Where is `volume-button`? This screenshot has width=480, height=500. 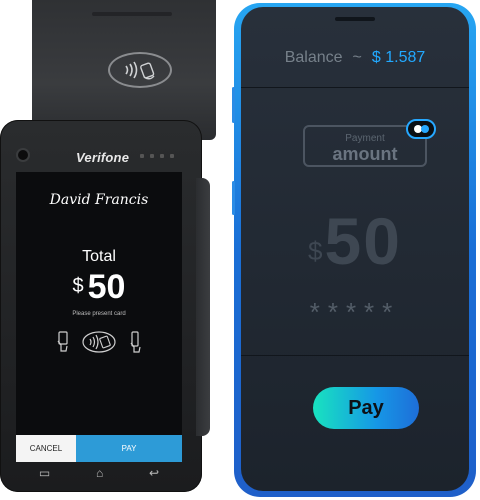 volume-button is located at coordinates (233, 105).